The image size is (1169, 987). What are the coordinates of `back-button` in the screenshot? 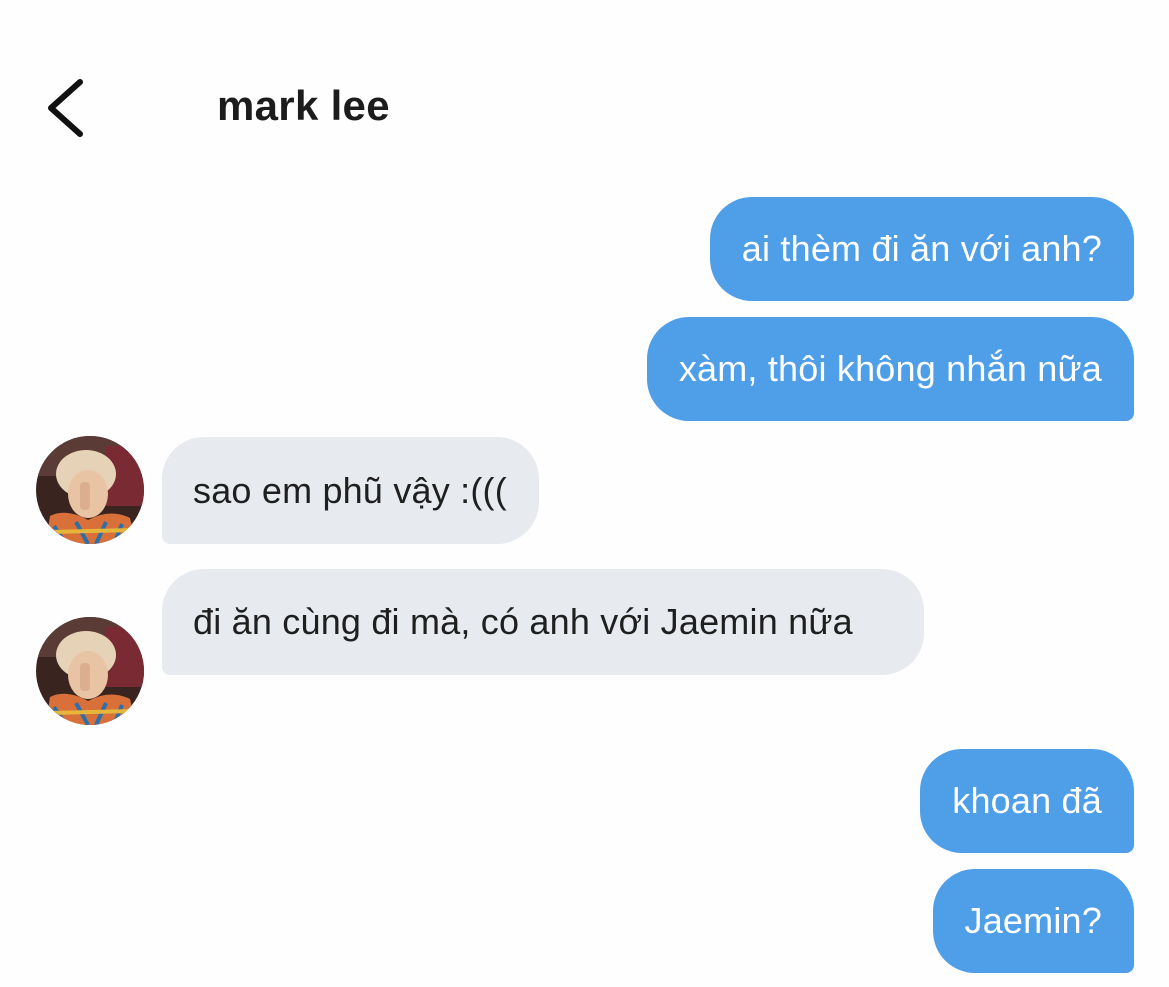 It's located at (65, 108).